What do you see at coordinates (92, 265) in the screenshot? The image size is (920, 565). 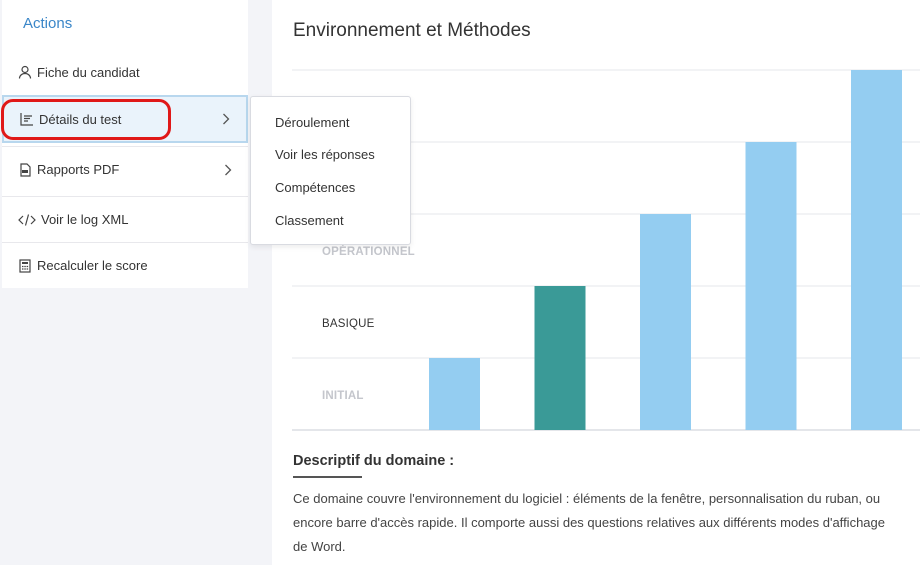 I see `sidebar-item-label: Recalculer le score` at bounding box center [92, 265].